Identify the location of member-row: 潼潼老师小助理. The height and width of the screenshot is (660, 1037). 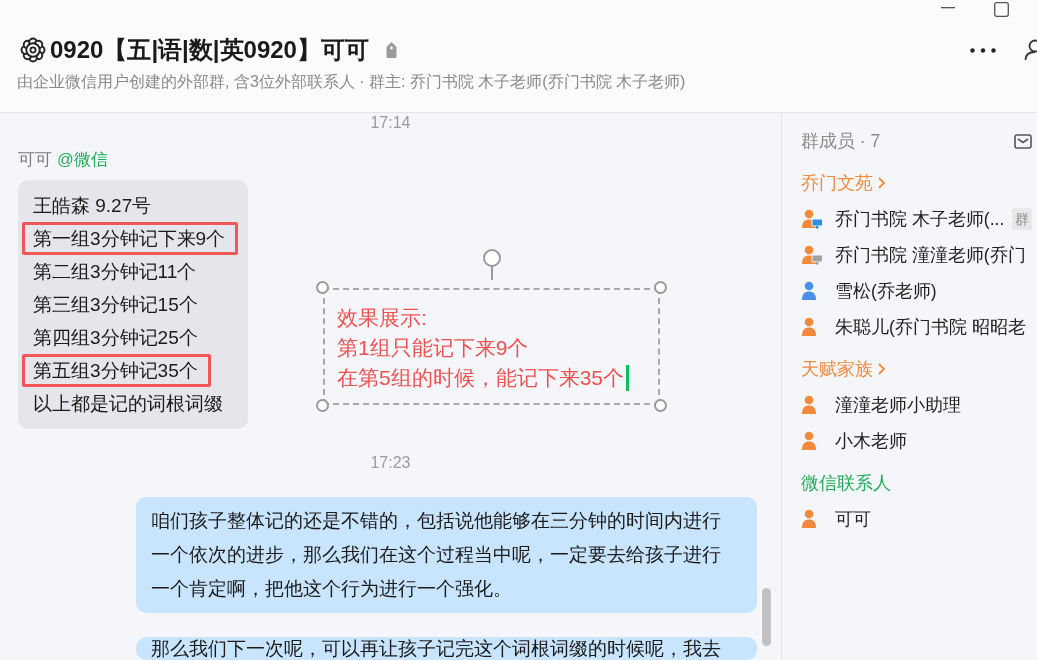
(916, 405).